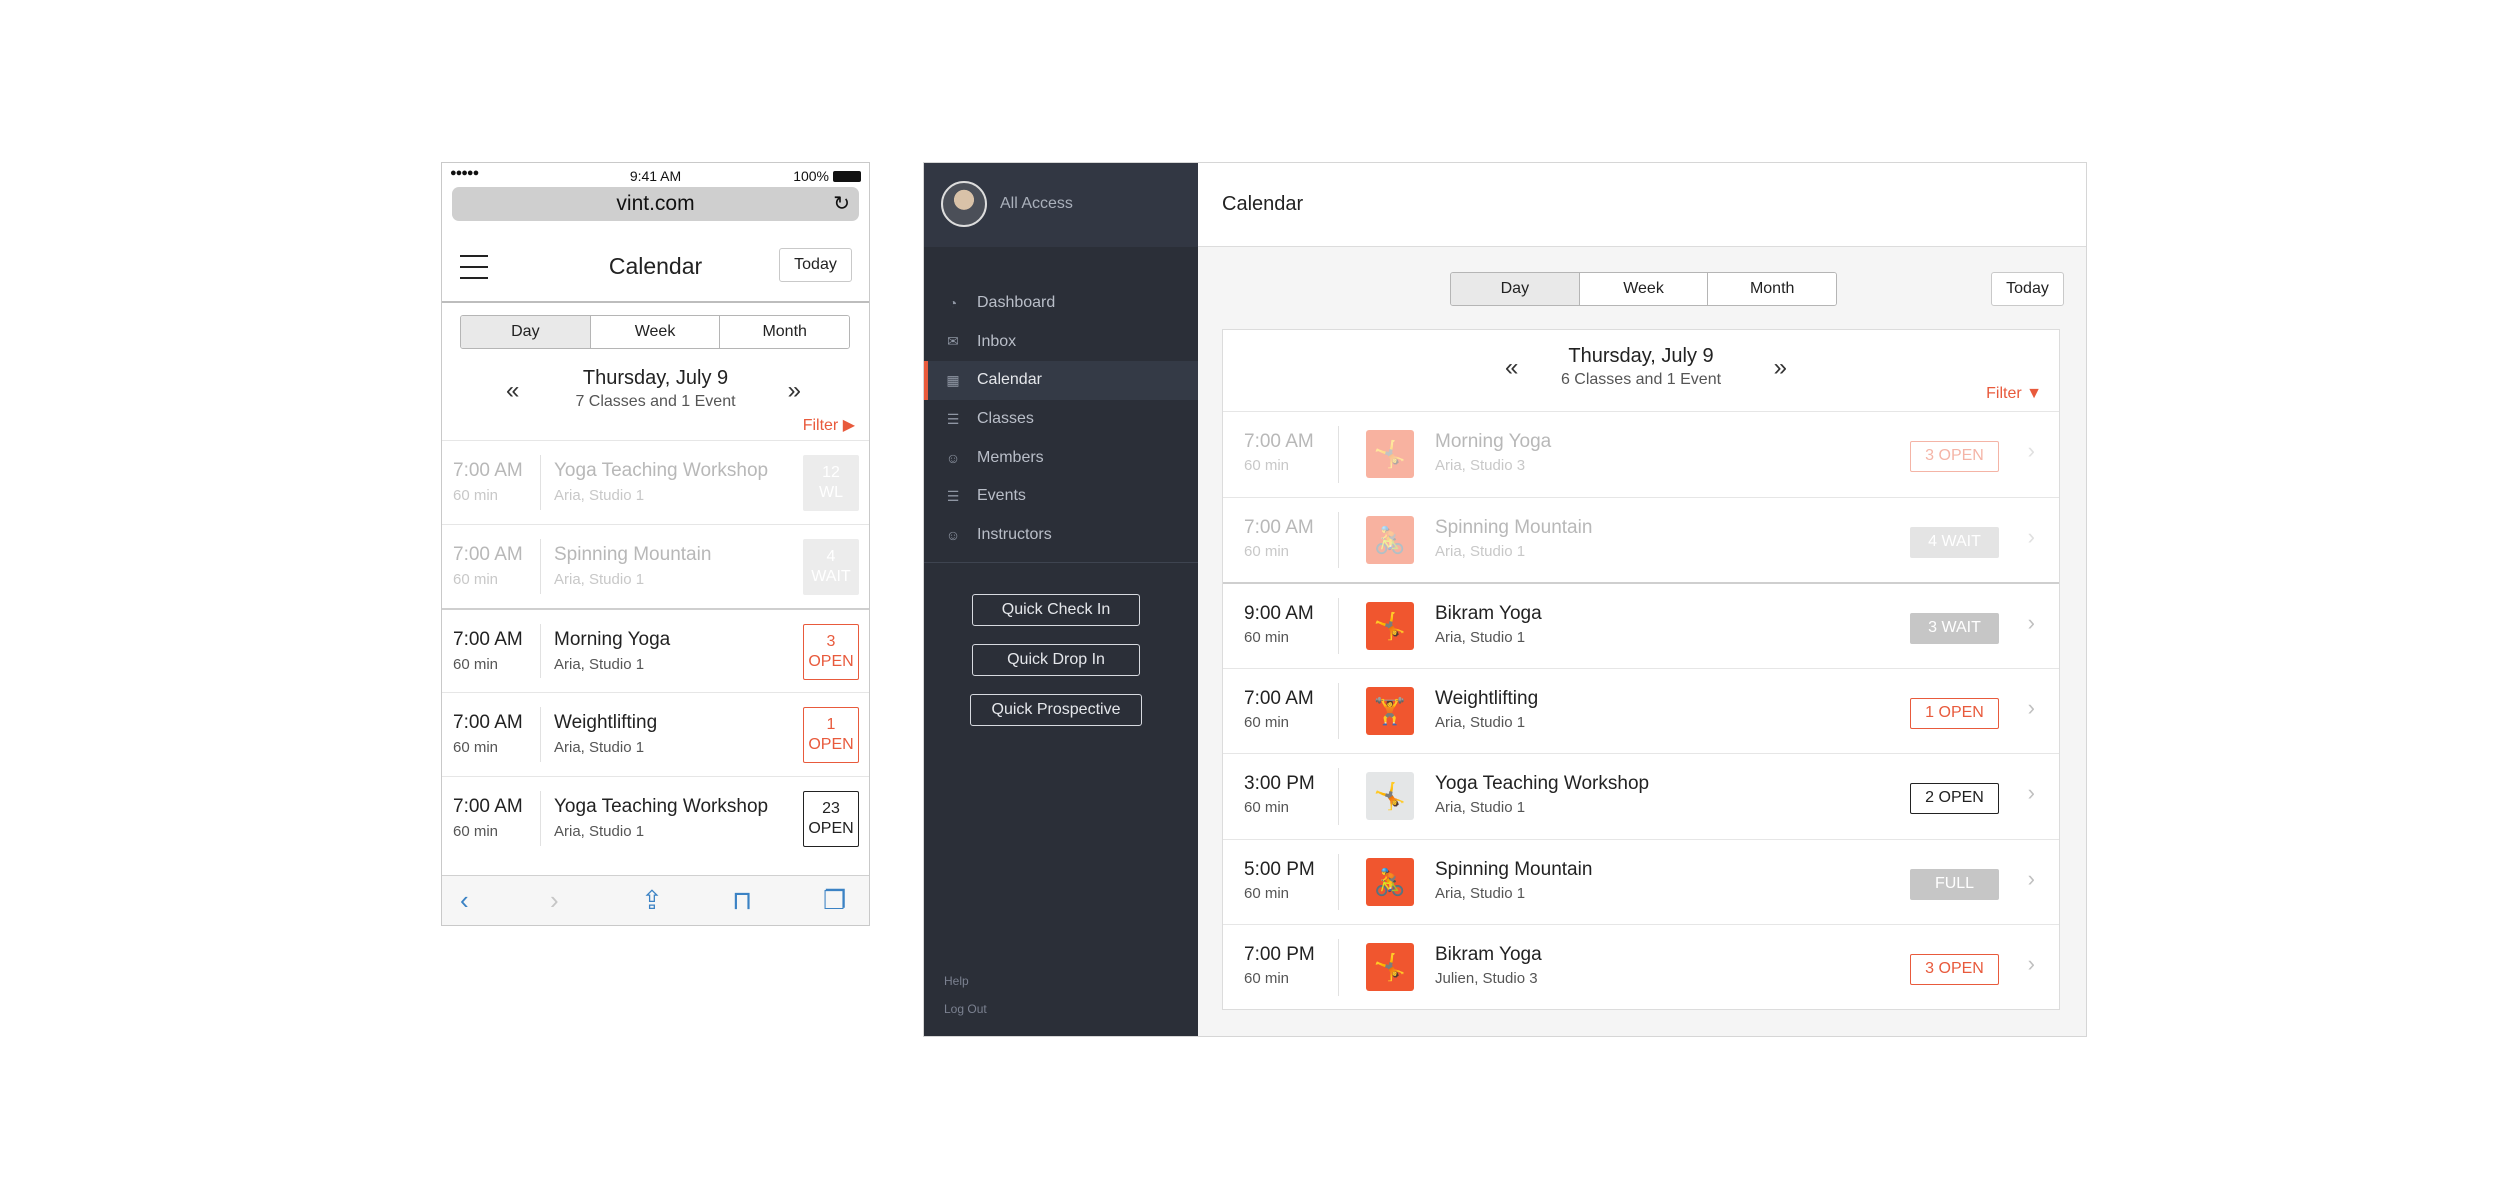 The height and width of the screenshot is (1186, 2500). Describe the element at coordinates (831, 556) in the screenshot. I see `badge-count: 4` at that location.